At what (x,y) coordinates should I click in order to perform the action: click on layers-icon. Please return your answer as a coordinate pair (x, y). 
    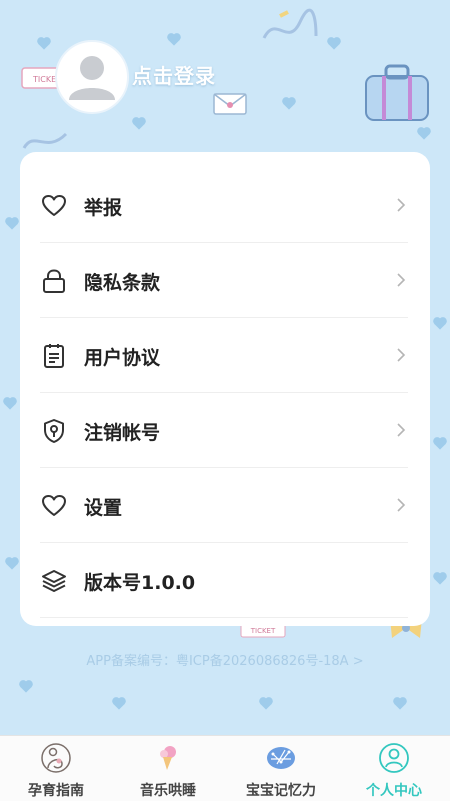
    Looking at the image, I should click on (54, 581).